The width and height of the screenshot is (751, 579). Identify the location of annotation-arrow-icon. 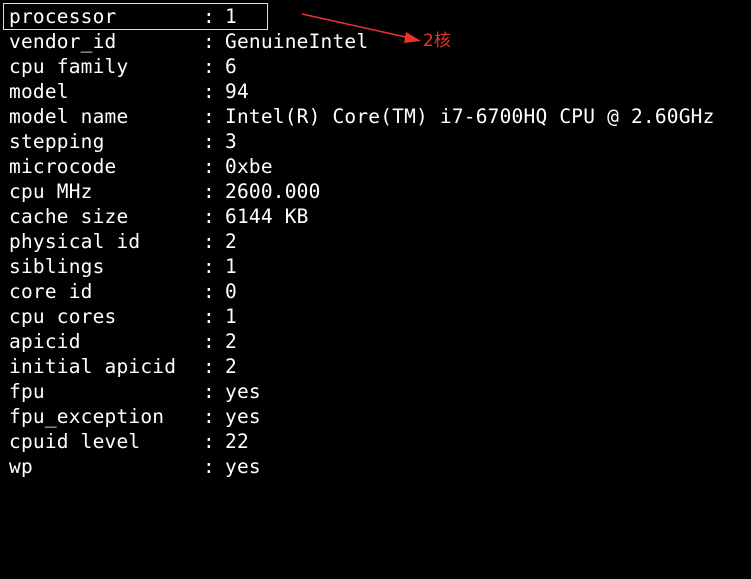
(361, 28).